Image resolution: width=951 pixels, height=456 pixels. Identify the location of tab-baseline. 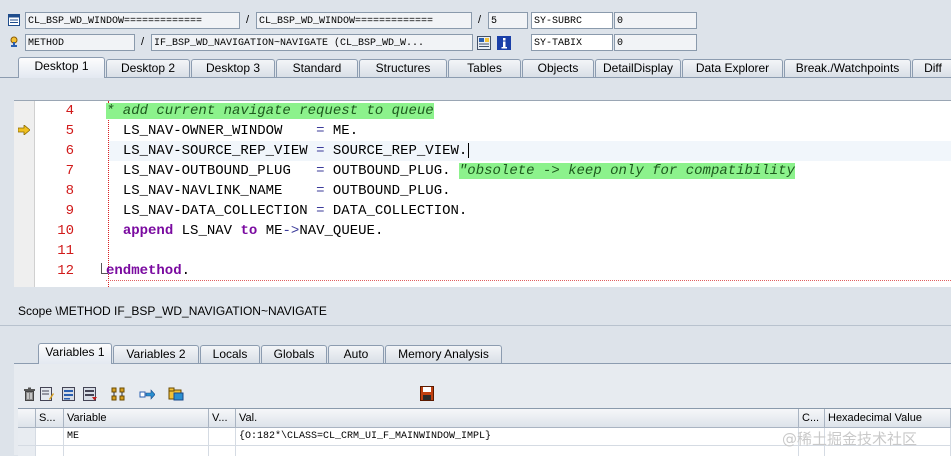
(475, 77).